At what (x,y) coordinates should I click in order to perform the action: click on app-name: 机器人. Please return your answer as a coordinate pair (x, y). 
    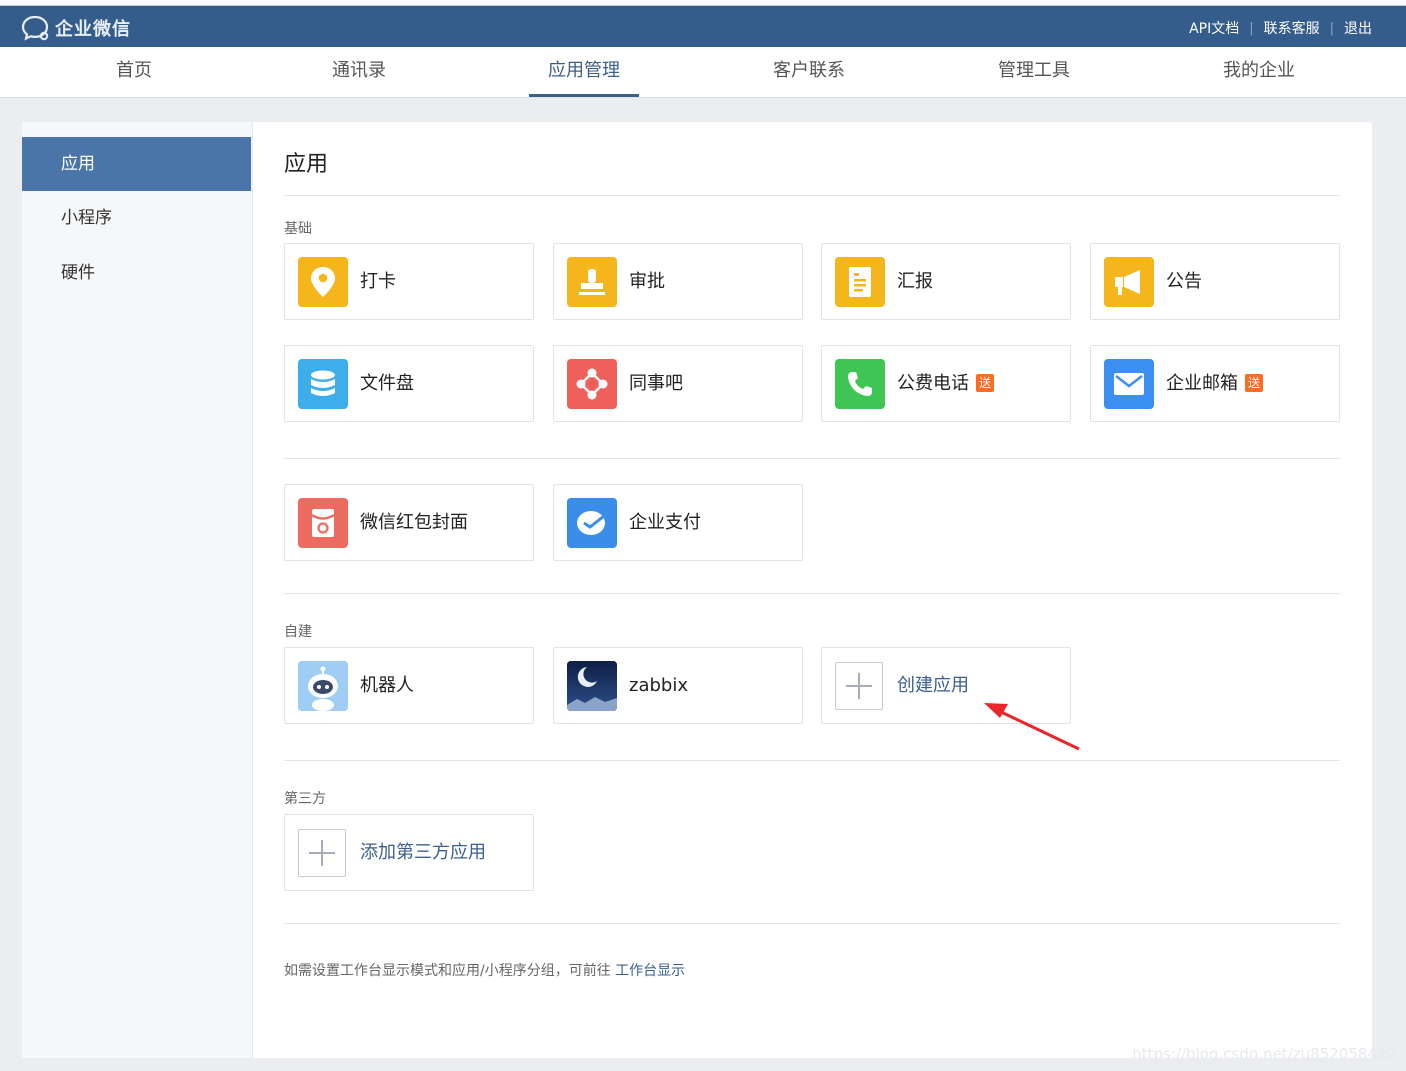
    Looking at the image, I should click on (387, 685).